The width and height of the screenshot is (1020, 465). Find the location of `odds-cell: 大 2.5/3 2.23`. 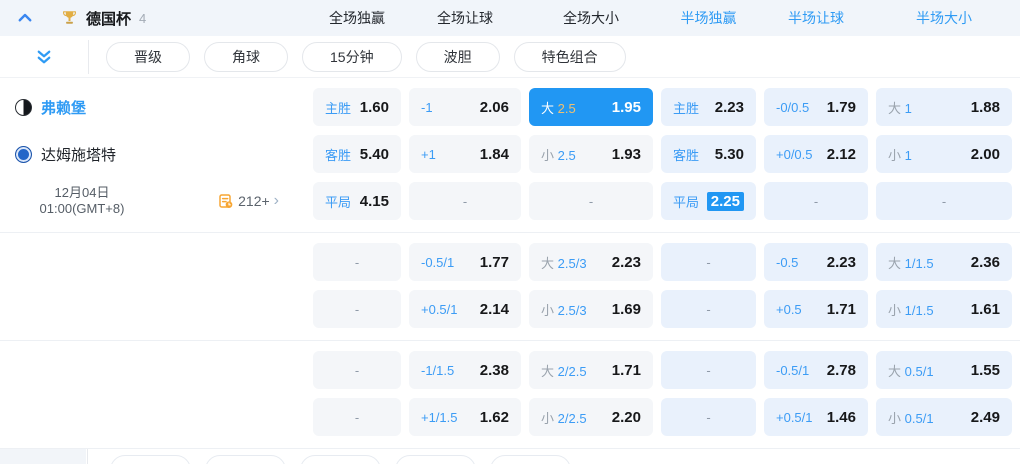

odds-cell: 大 2.5/3 2.23 is located at coordinates (591, 262).